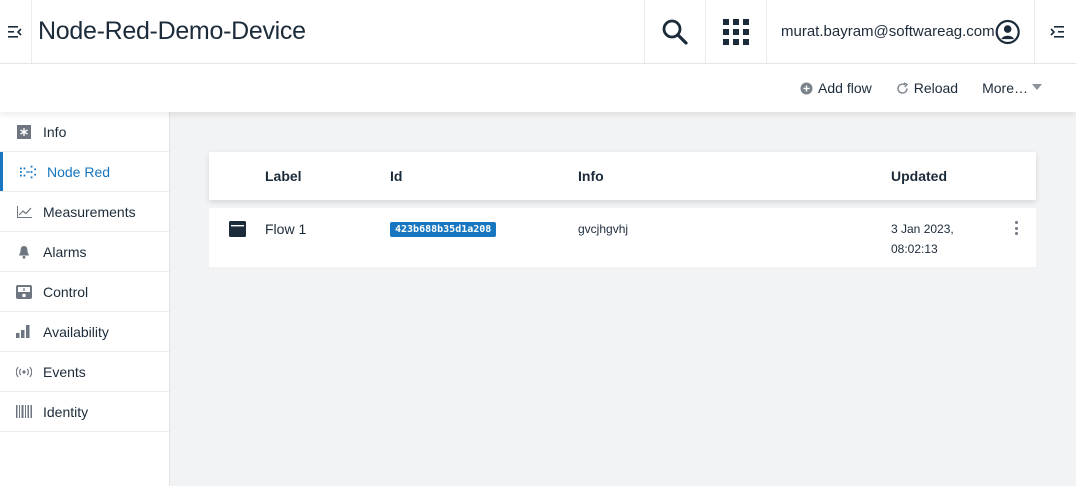 Image resolution: width=1076 pixels, height=486 pixels. Describe the element at coordinates (1007, 31) in the screenshot. I see `user-avatar-icon` at that location.